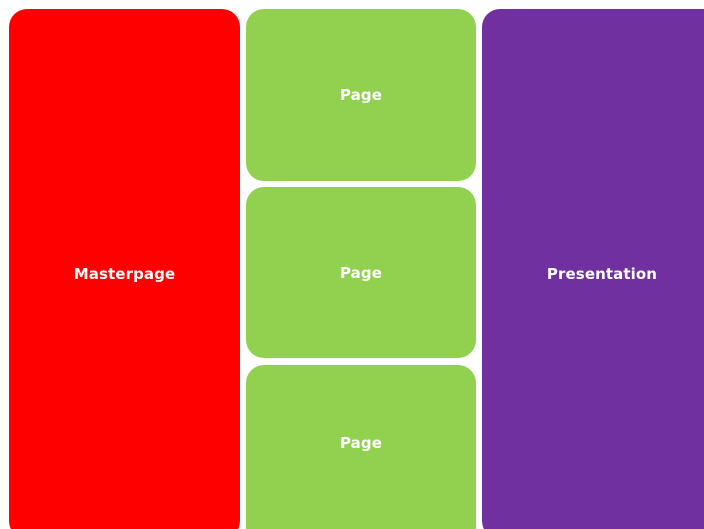 The width and height of the screenshot is (704, 529). I want to click on page-block-2: Page, so click(361, 272).